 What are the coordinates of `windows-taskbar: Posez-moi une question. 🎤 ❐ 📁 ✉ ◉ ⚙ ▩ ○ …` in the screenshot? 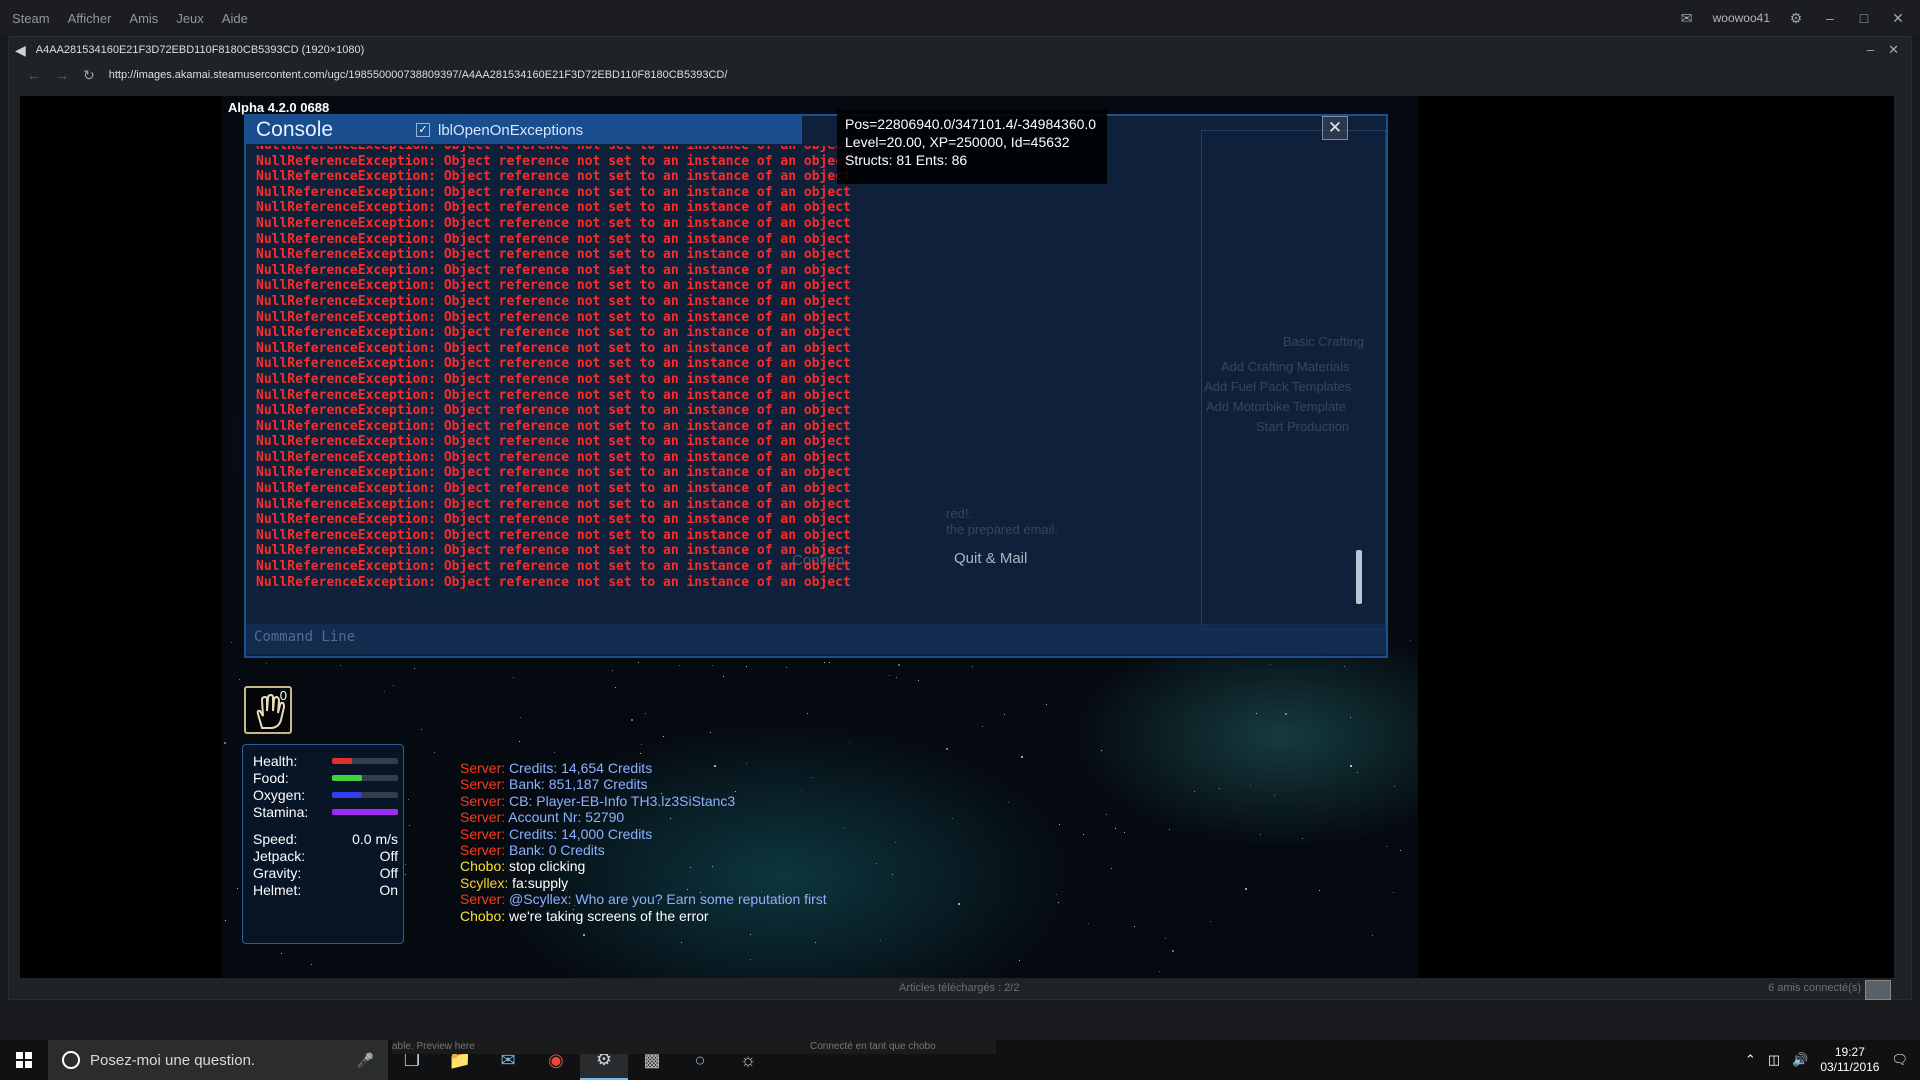 It's located at (960, 1060).